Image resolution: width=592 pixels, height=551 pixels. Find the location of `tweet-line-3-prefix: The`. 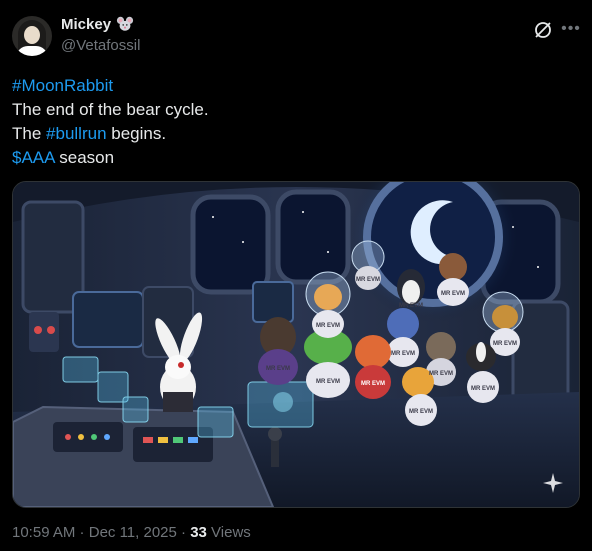

tweet-line-3-prefix: The is located at coordinates (29, 133).